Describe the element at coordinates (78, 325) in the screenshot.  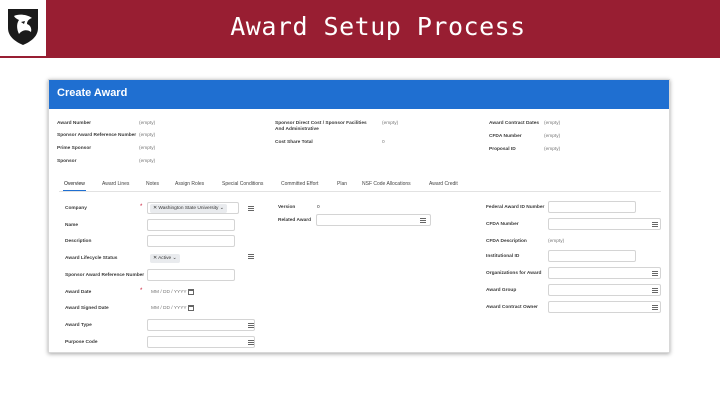
I see `award-type-label: Award Type` at that location.